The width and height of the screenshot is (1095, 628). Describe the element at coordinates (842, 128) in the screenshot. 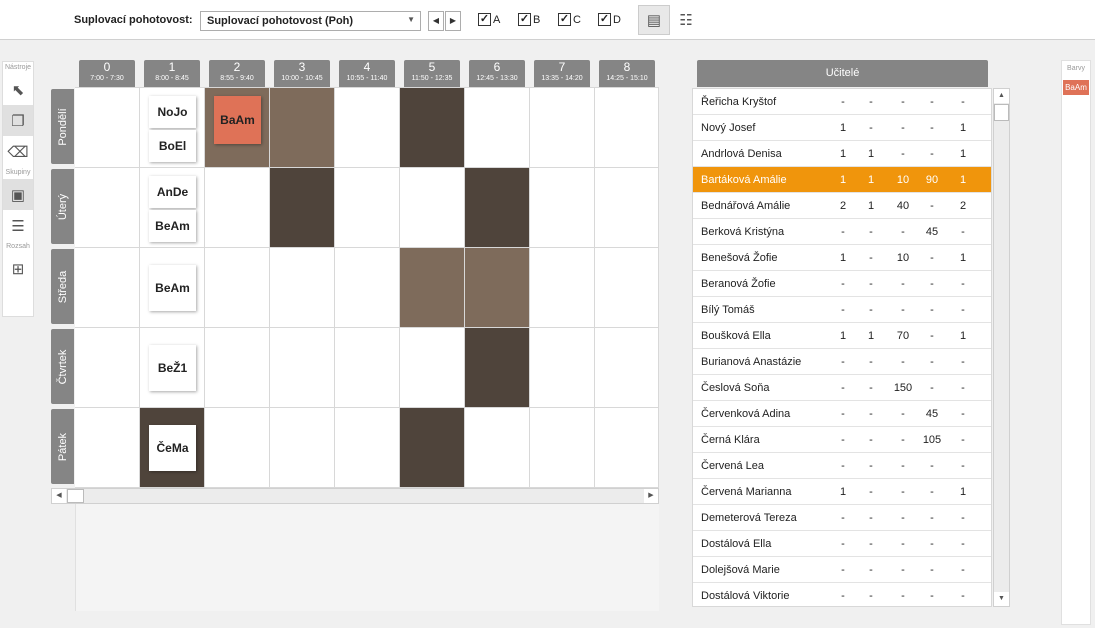

I see `teacher-row: Nový Josef 1 - - - 1` at that location.